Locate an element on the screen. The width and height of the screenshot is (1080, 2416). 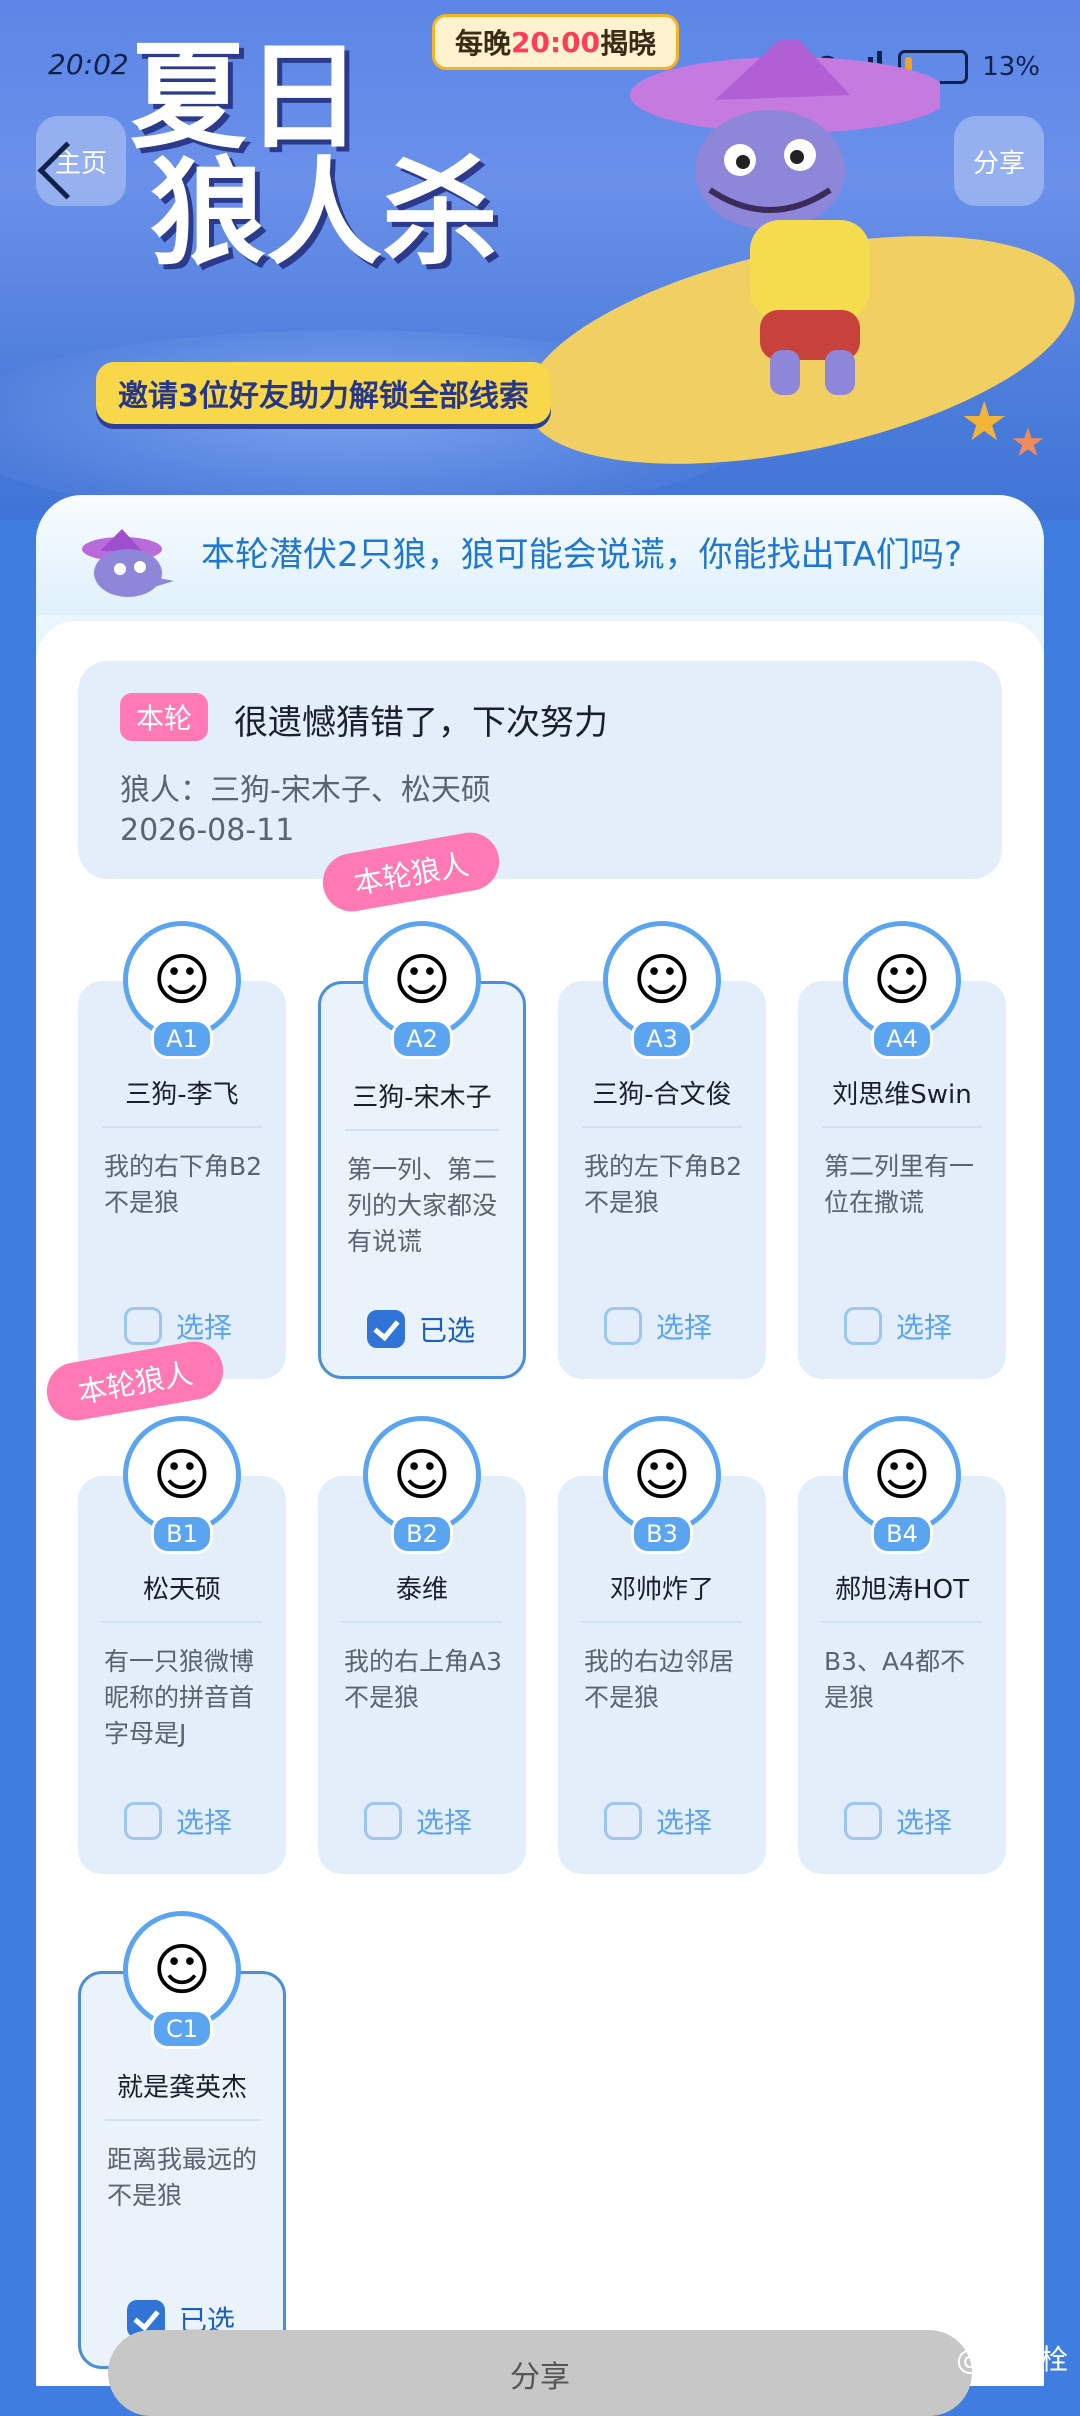
player-name: 郝旭涛HOT is located at coordinates (902, 1590).